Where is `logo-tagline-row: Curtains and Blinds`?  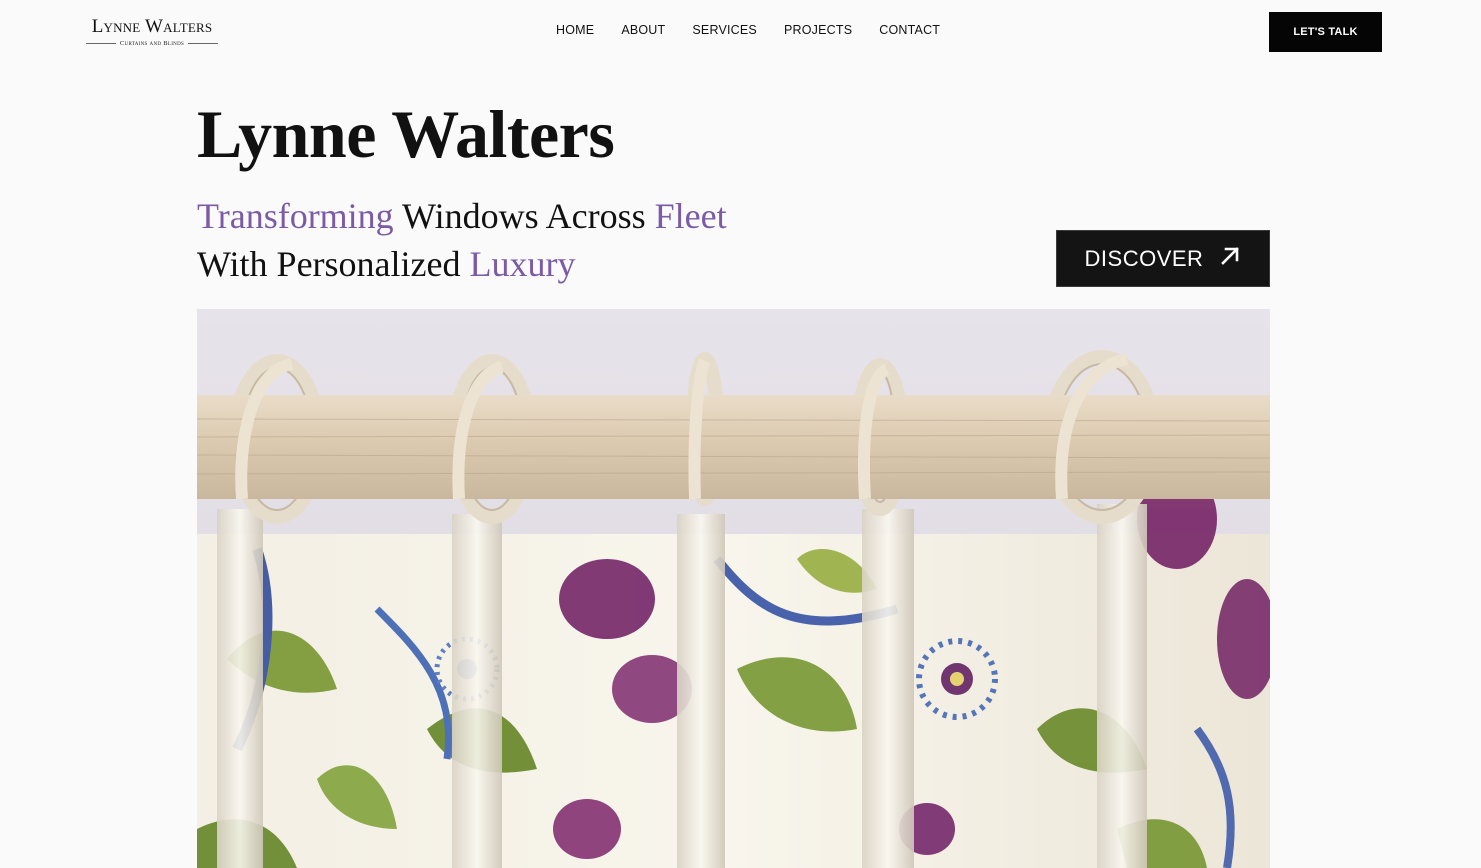 logo-tagline-row: Curtains and Blinds is located at coordinates (152, 43).